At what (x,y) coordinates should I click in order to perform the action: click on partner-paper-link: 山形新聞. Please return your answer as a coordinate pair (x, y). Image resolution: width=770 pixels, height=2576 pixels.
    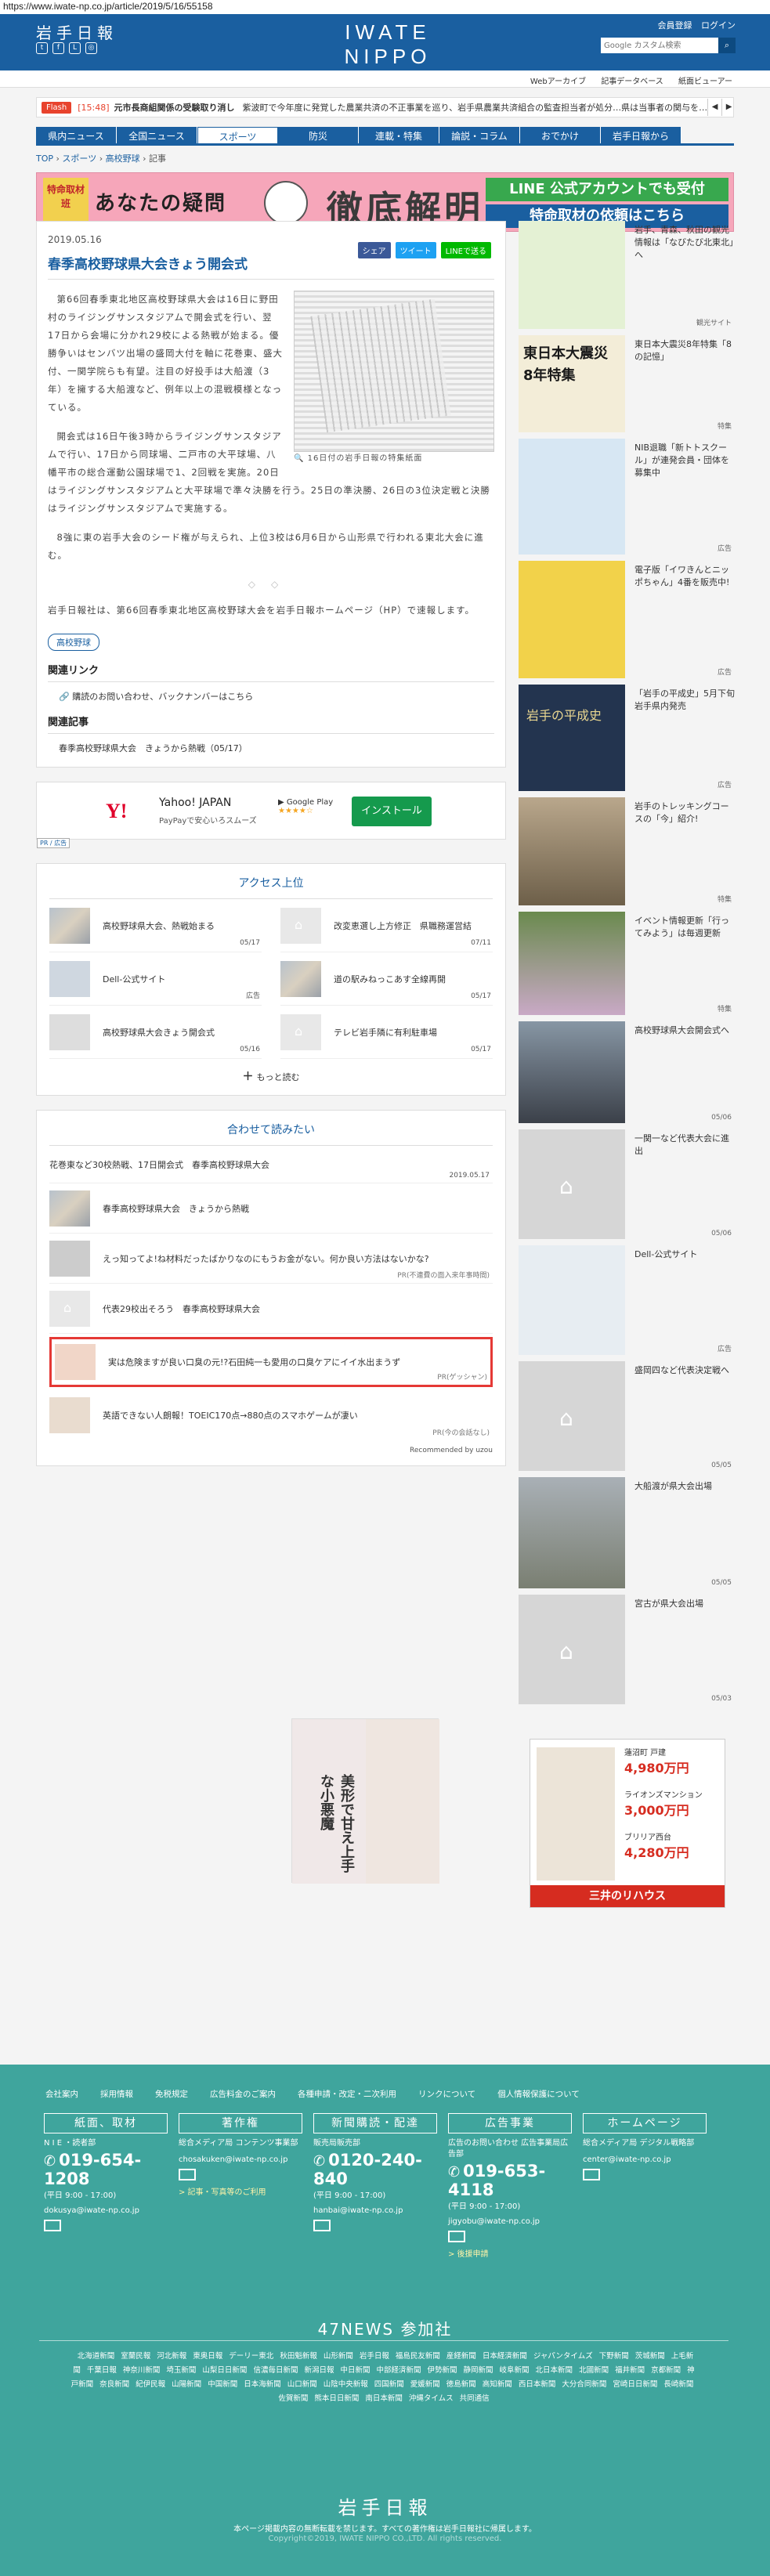
    Looking at the image, I should click on (338, 2356).